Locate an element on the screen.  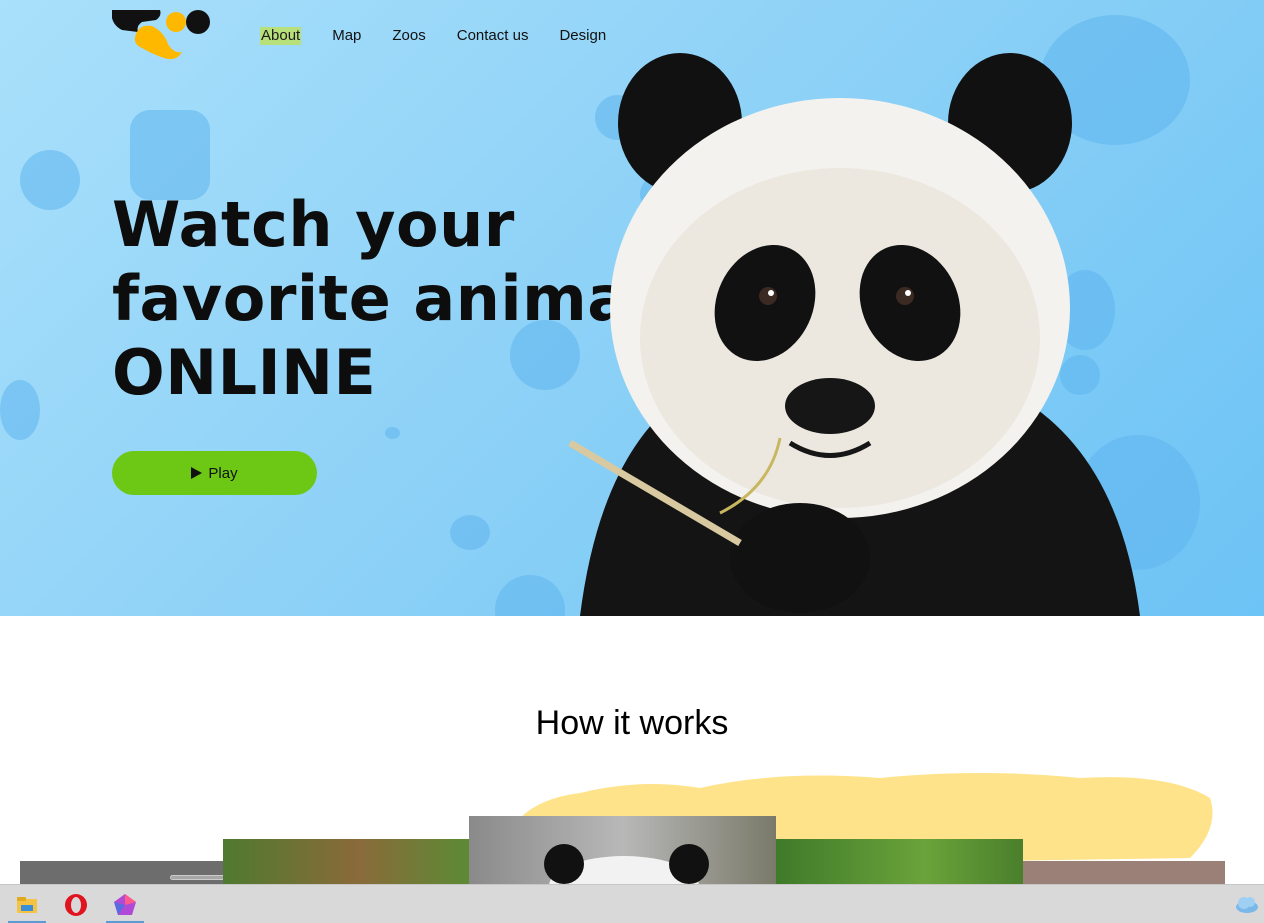
opera-icon is located at coordinates (76, 904).